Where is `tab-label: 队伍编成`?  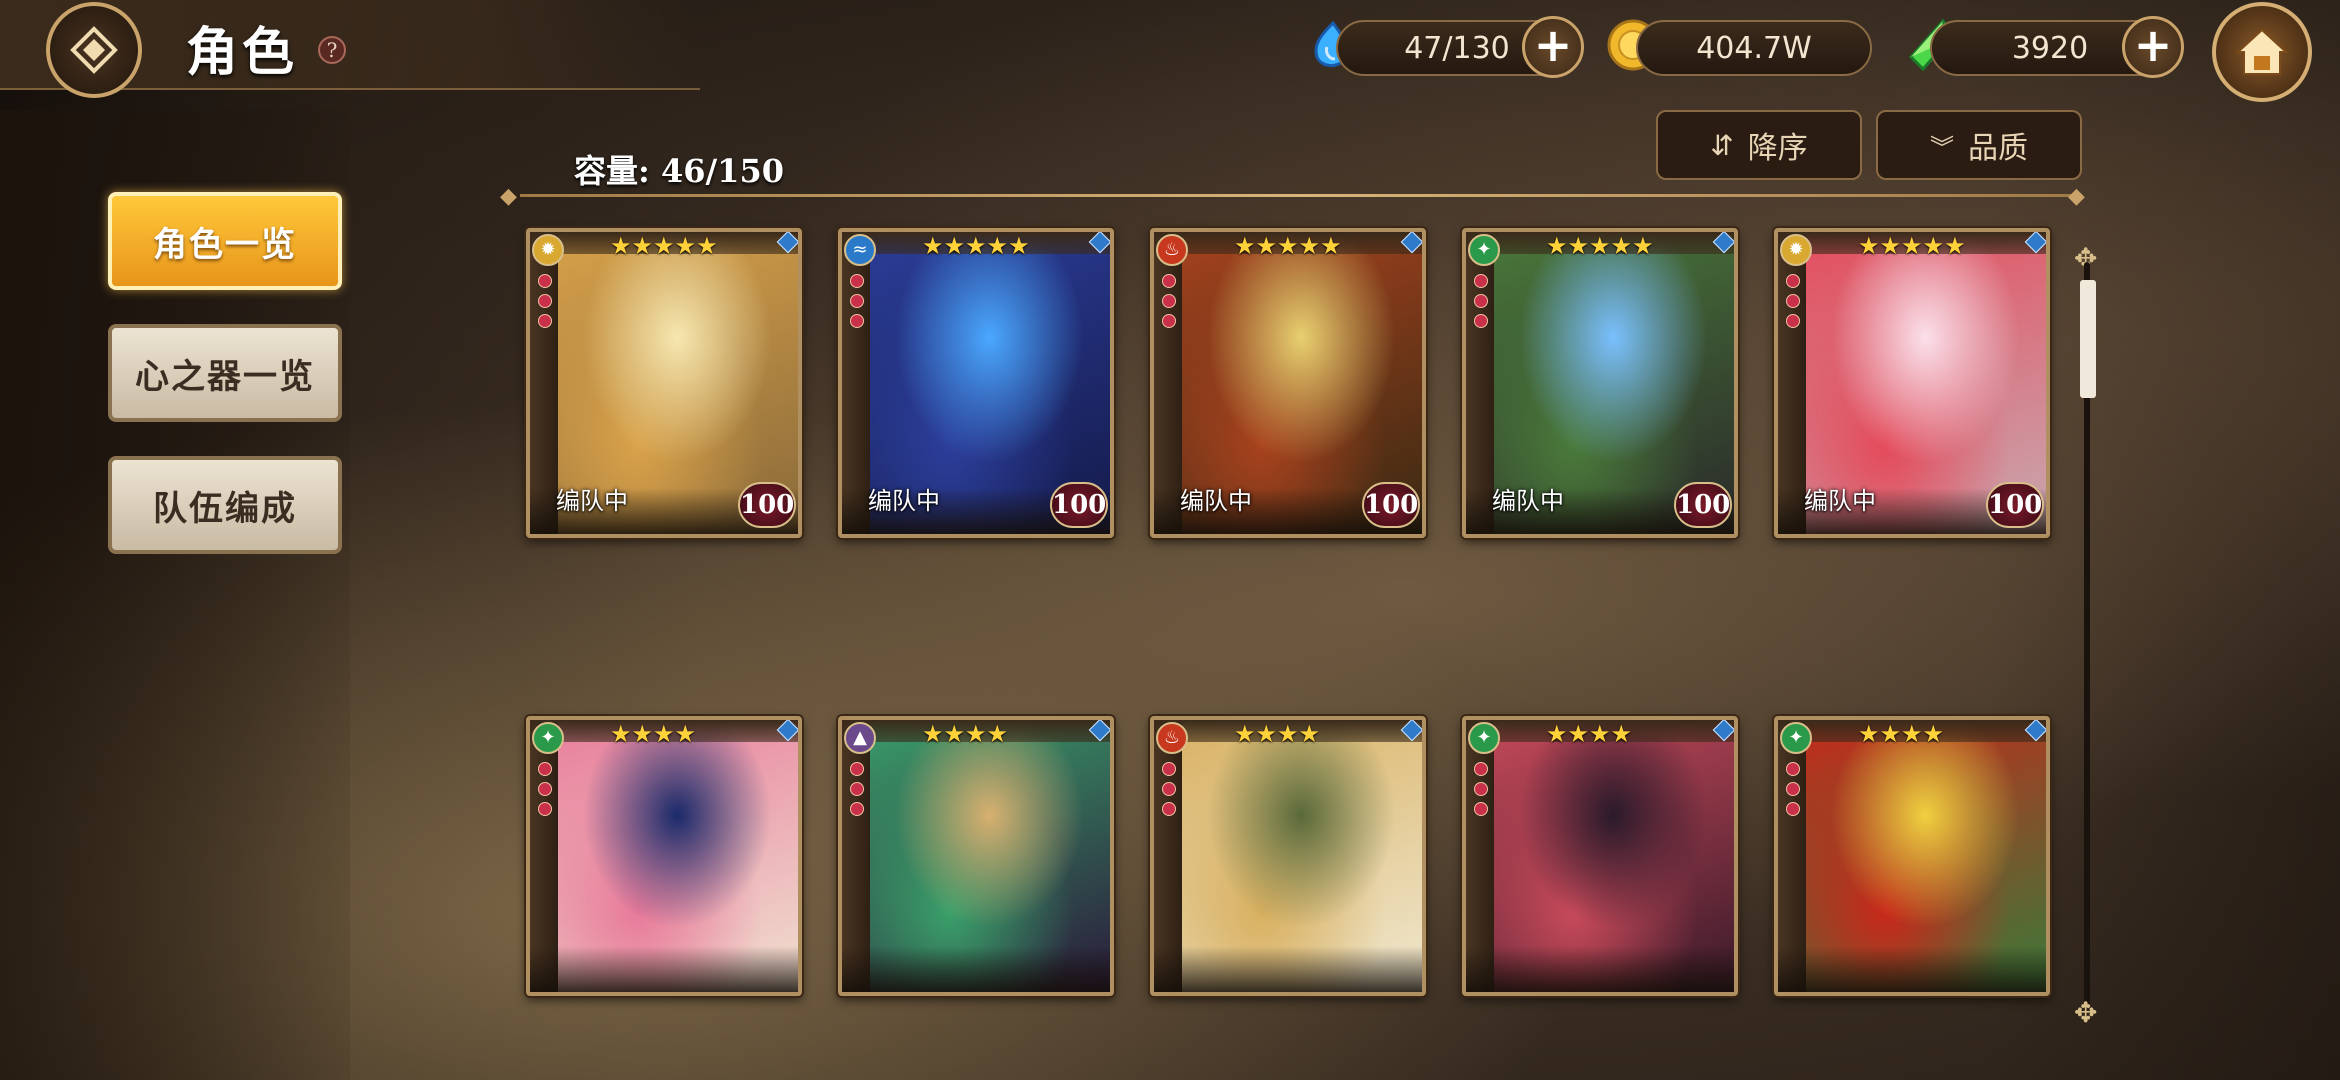 tab-label: 队伍编成 is located at coordinates (225, 508).